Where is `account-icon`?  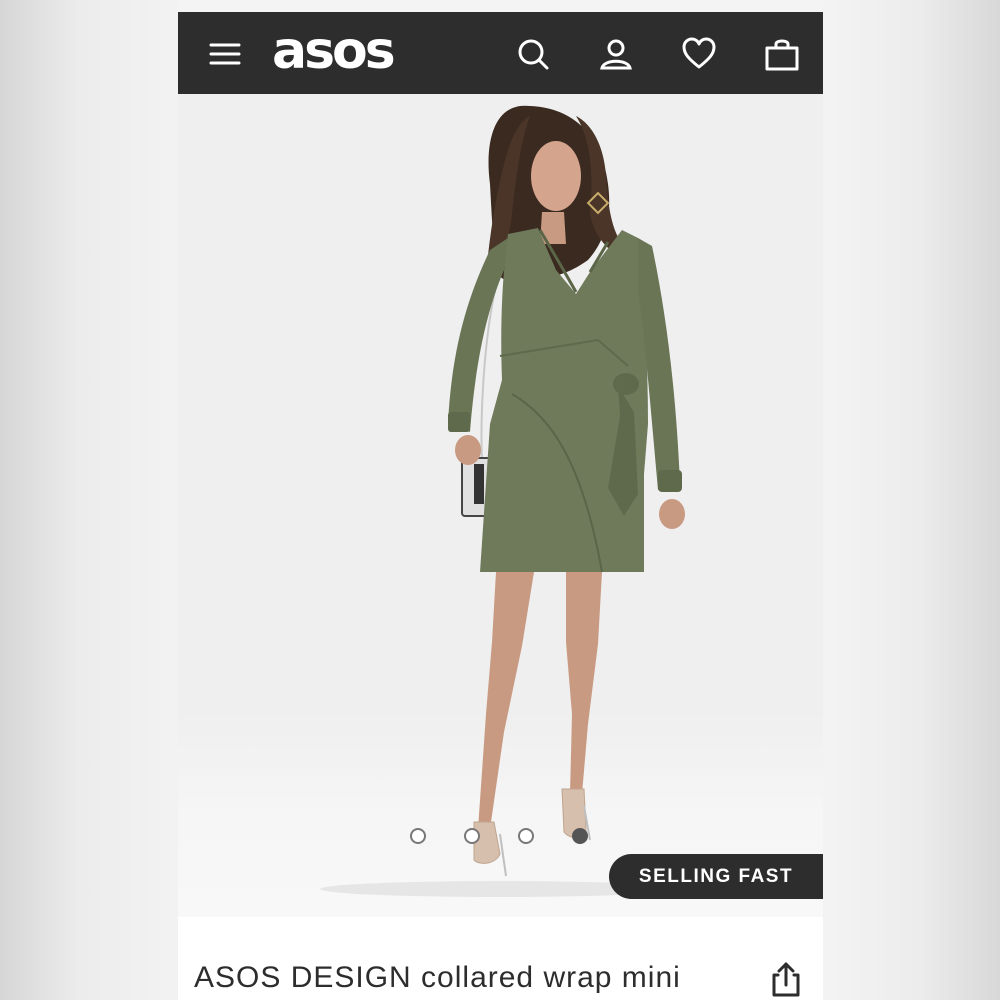 account-icon is located at coordinates (616, 54).